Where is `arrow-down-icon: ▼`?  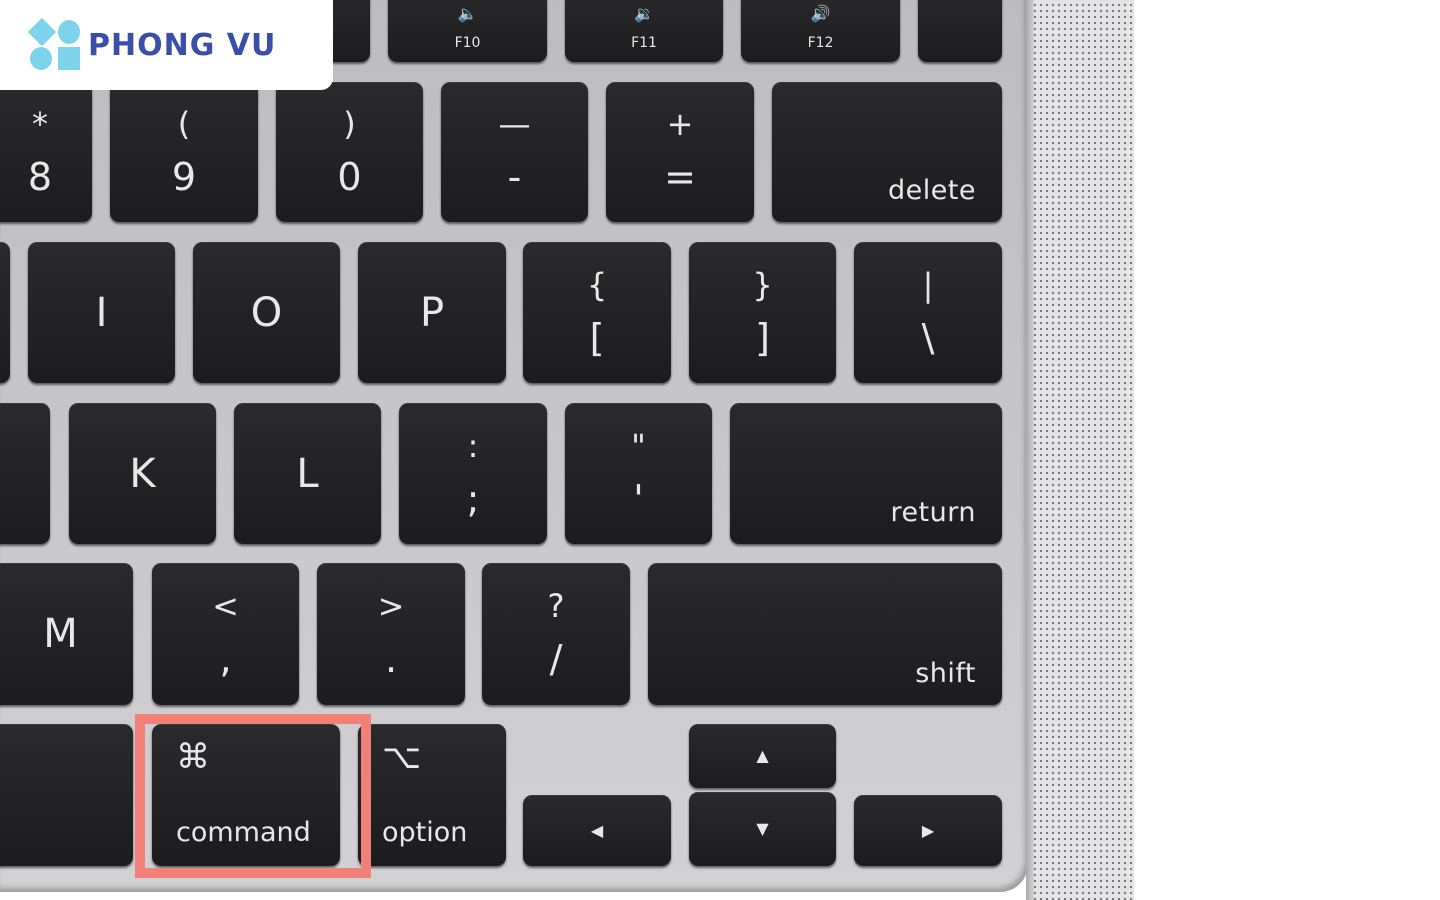 arrow-down-icon: ▼ is located at coordinates (762, 828).